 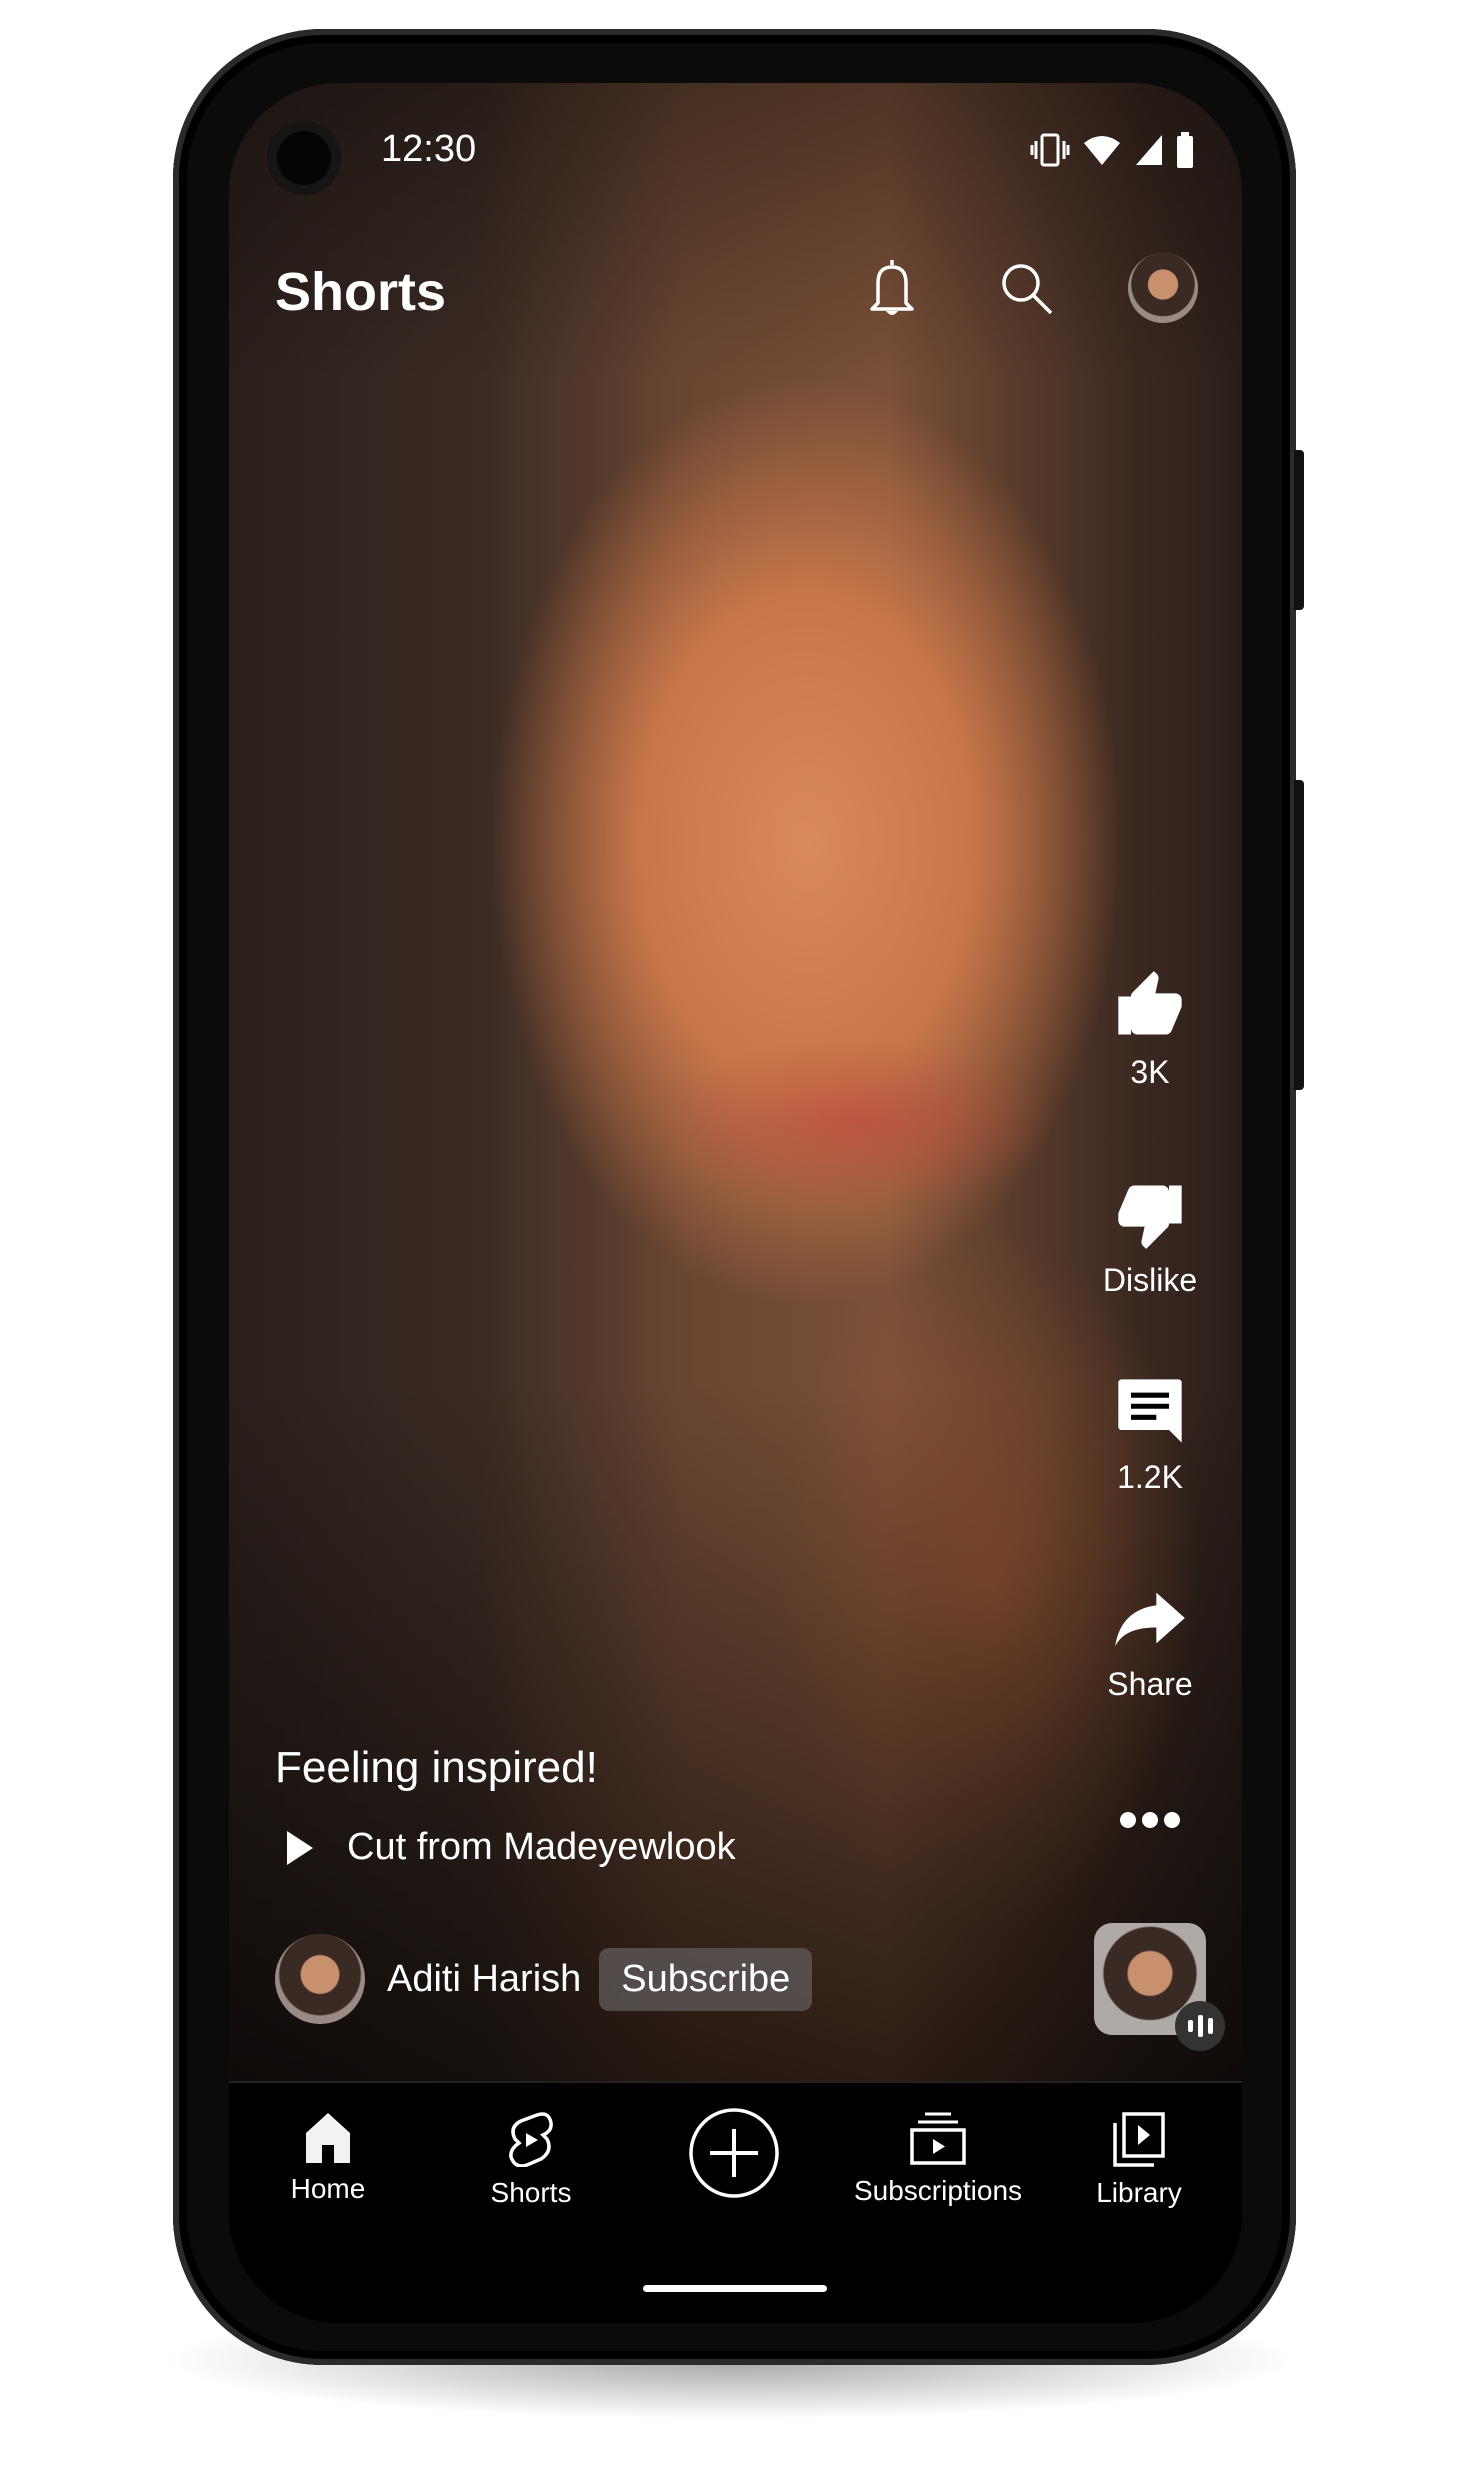 What do you see at coordinates (706, 1979) in the screenshot?
I see `subscribe-button: Subscribe` at bounding box center [706, 1979].